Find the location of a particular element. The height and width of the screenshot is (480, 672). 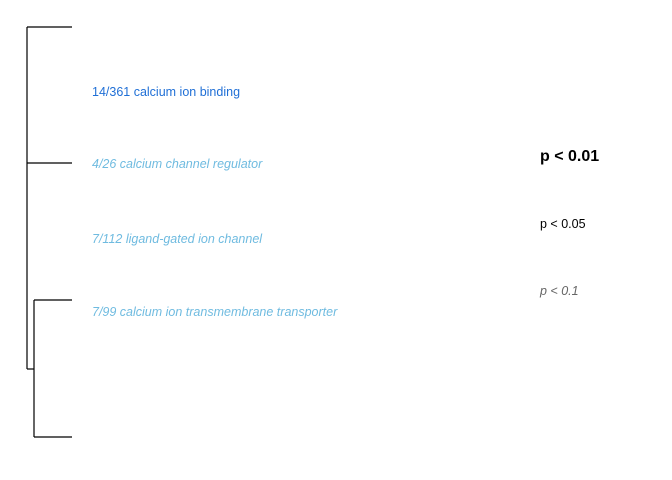

term-label-2: 4/26 calcium channel regulator is located at coordinates (177, 164).